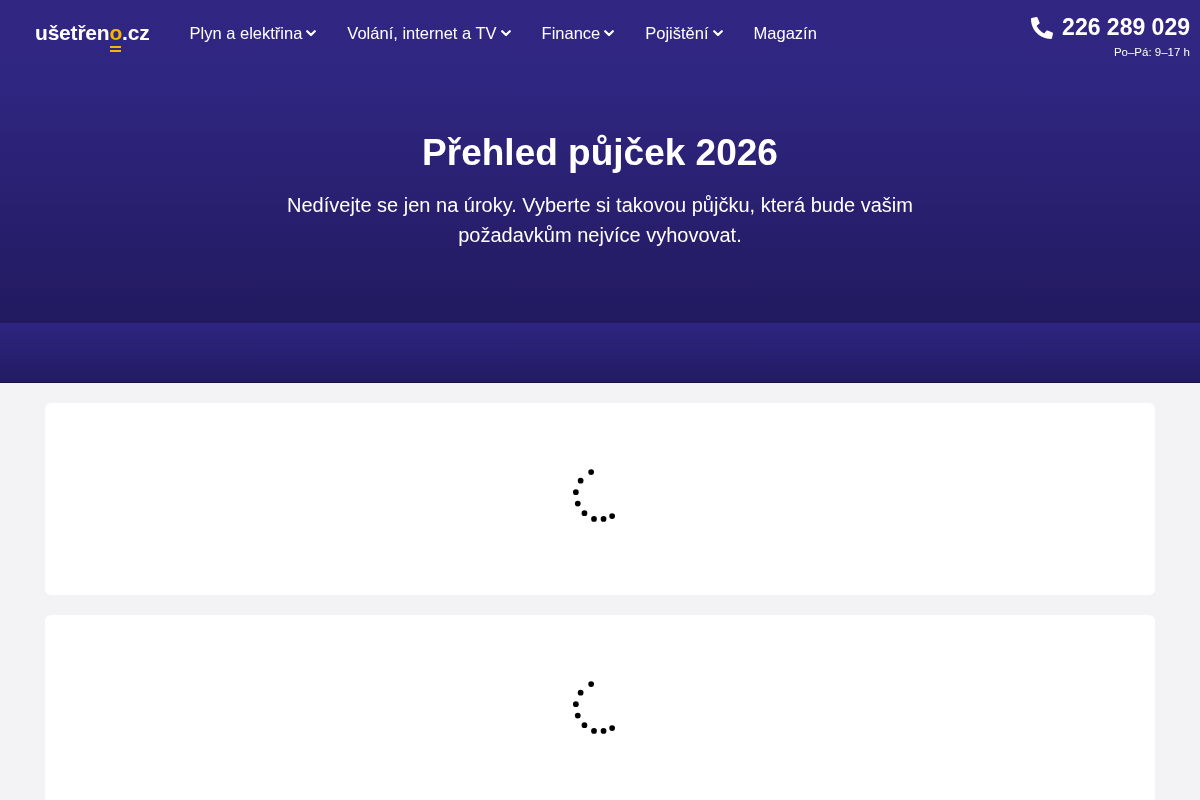 This screenshot has height=800, width=1200. I want to click on phone-icon, so click(1042, 27).